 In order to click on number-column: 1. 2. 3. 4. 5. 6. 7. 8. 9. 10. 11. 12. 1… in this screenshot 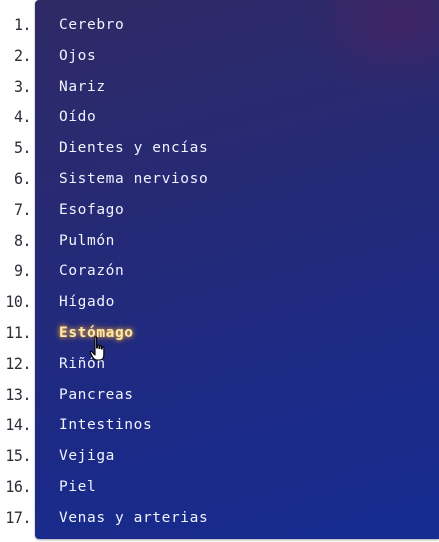, I will do `click(17, 272)`.